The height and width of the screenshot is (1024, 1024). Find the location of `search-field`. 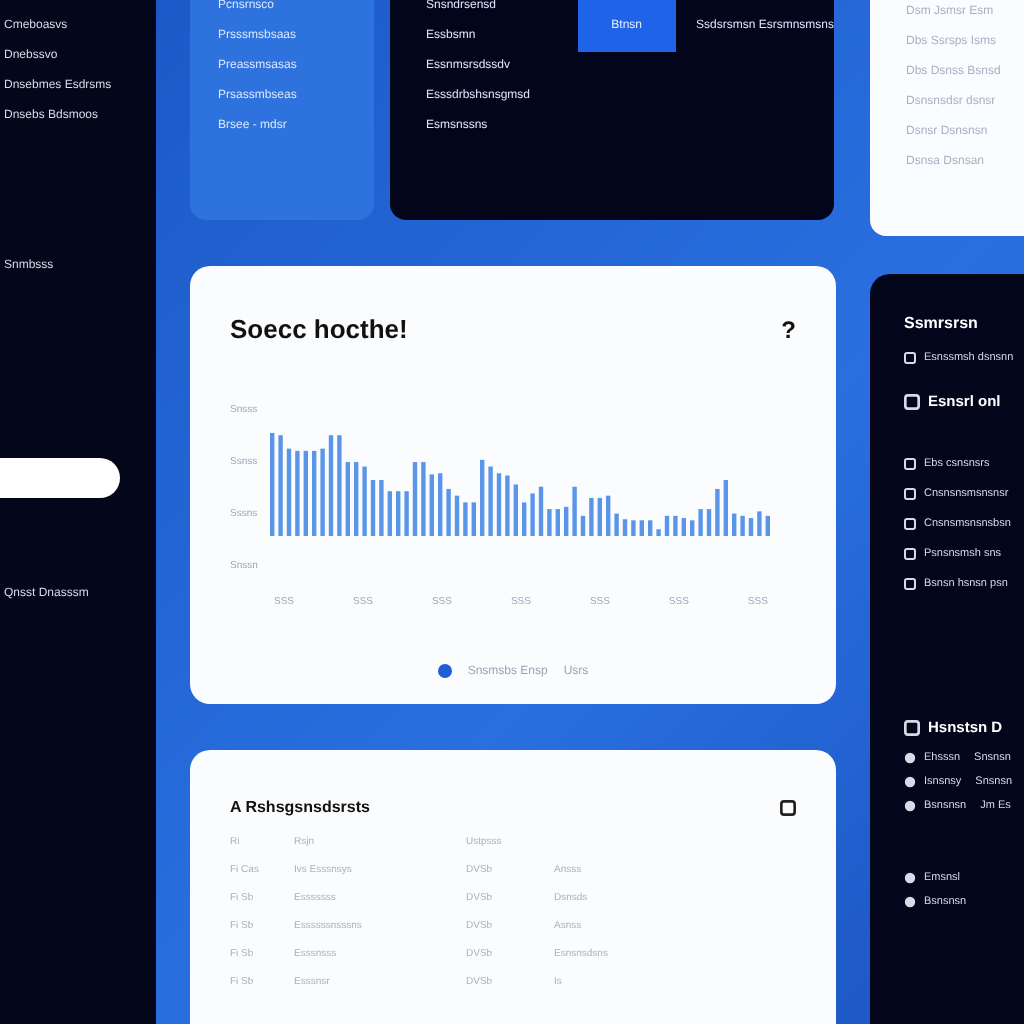

search-field is located at coordinates (60, 478).